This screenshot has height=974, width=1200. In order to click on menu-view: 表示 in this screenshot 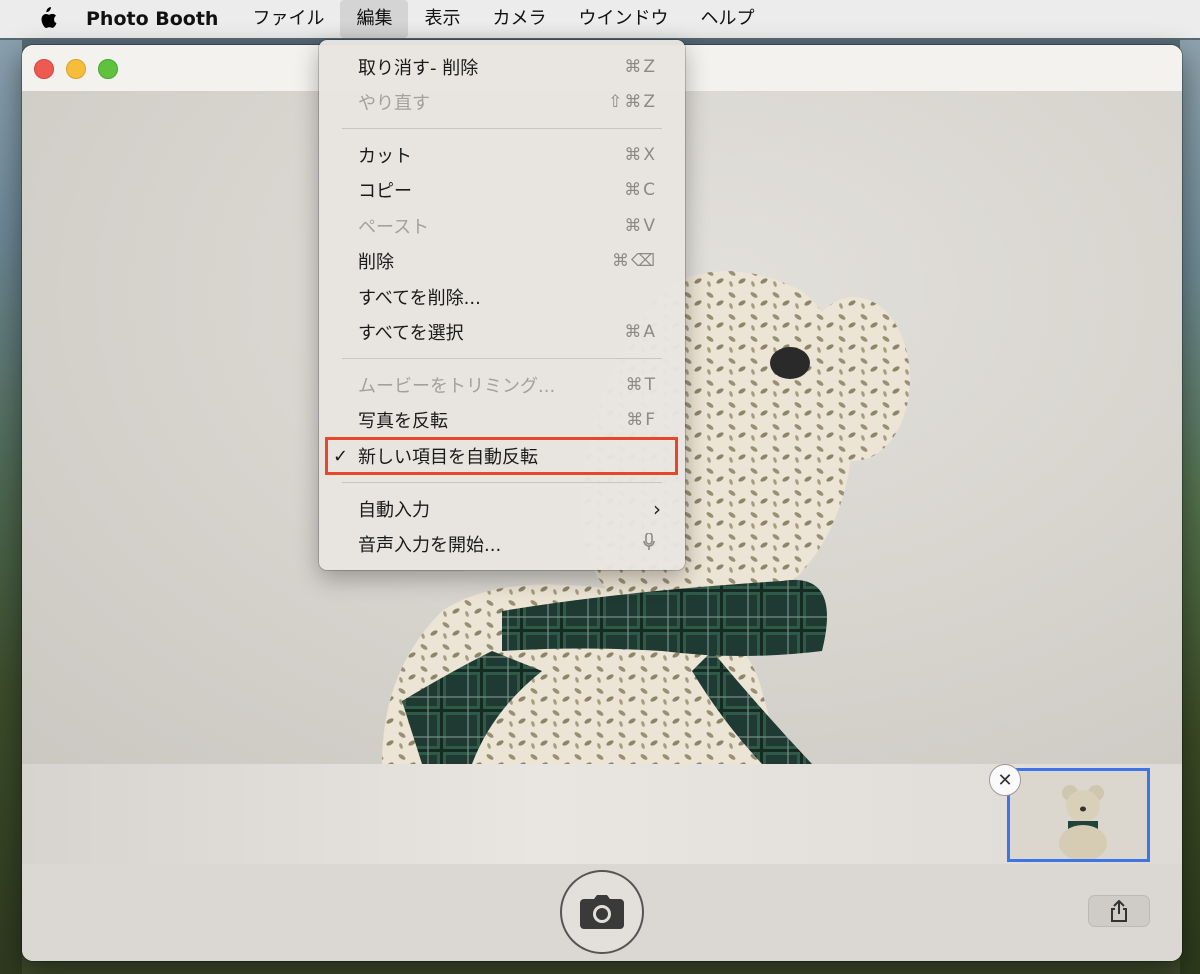, I will do `click(442, 19)`.